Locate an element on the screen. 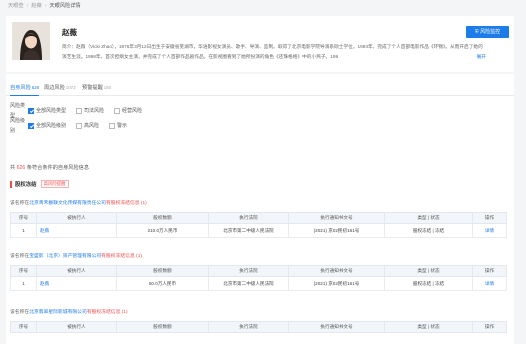 The image size is (526, 344). breadcrumb-current: 天眼风险详情 is located at coordinates (65, 6).